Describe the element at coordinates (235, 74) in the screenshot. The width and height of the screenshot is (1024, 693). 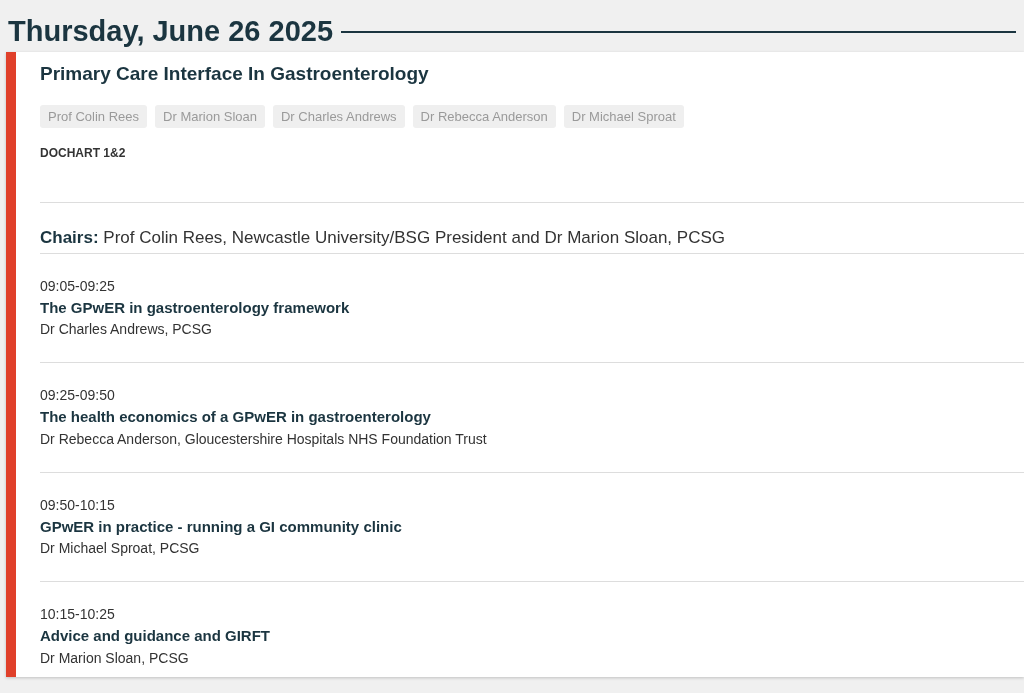
I see `session-title: Primary Care Interface In Gastroenterology` at that location.